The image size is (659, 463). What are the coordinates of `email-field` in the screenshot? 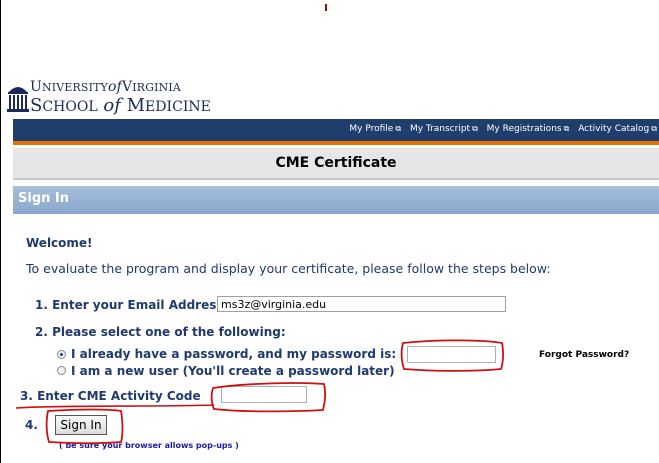 It's located at (361, 304).